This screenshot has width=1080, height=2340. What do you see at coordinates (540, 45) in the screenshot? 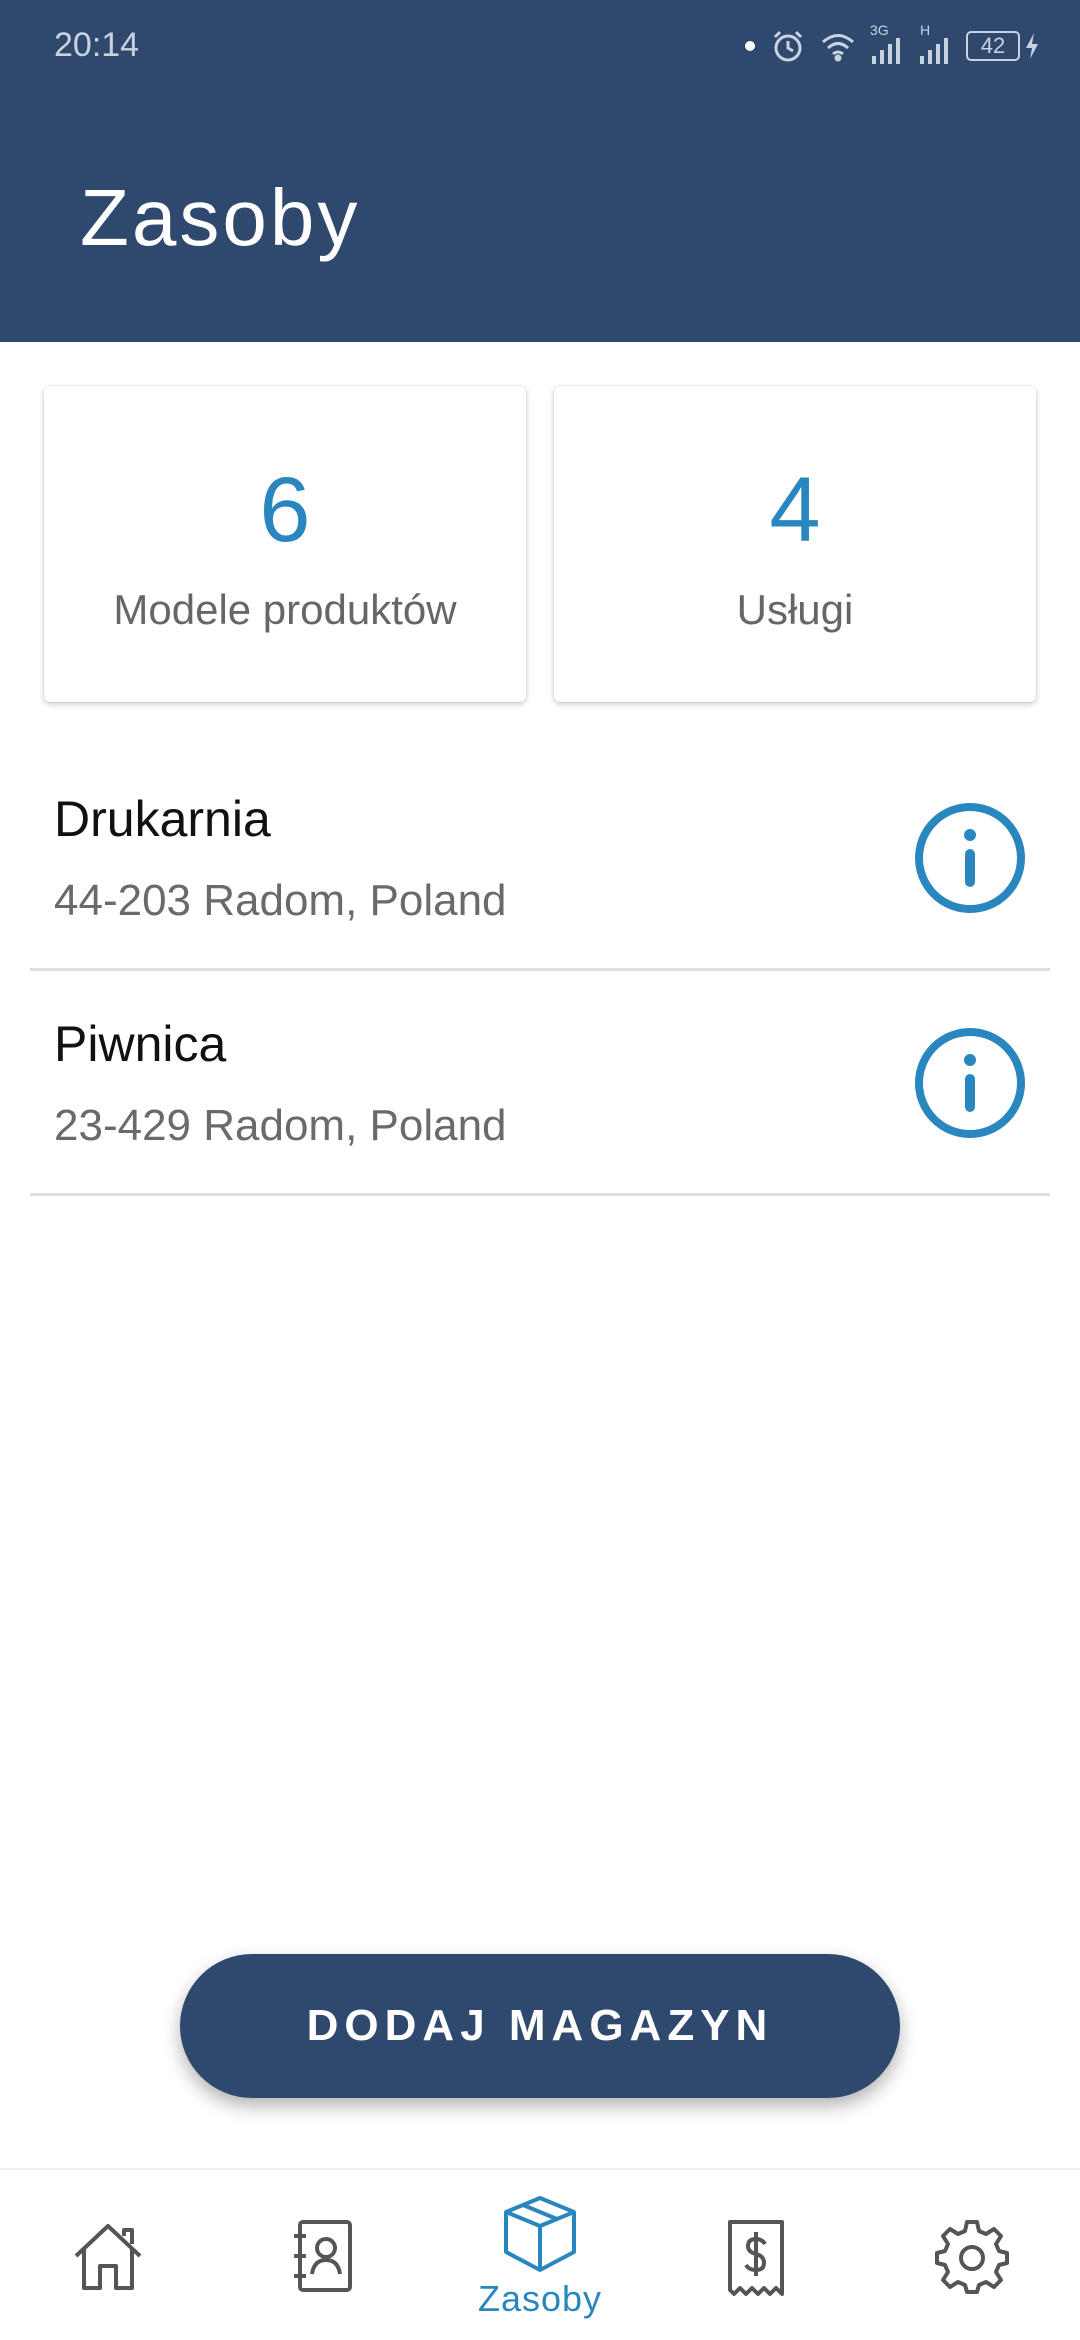
I see `status-bar: 20:14 3G H 42` at bounding box center [540, 45].